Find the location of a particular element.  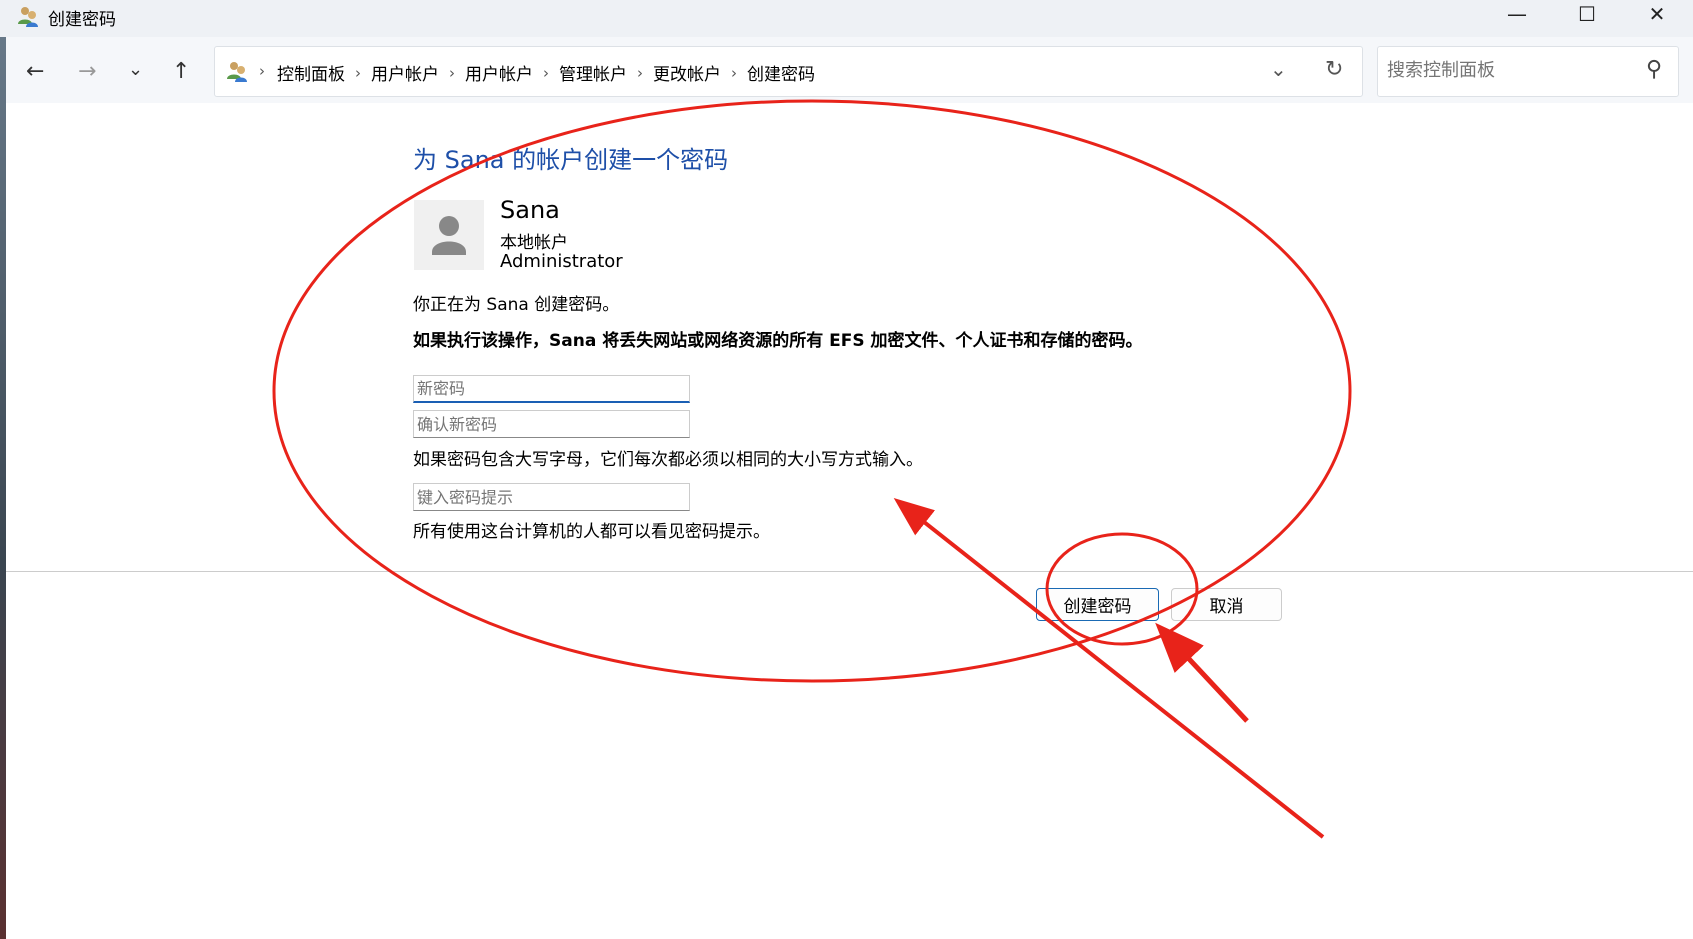

page-title: 为 Sana 的帐户创建一个密码 is located at coordinates (571, 160).